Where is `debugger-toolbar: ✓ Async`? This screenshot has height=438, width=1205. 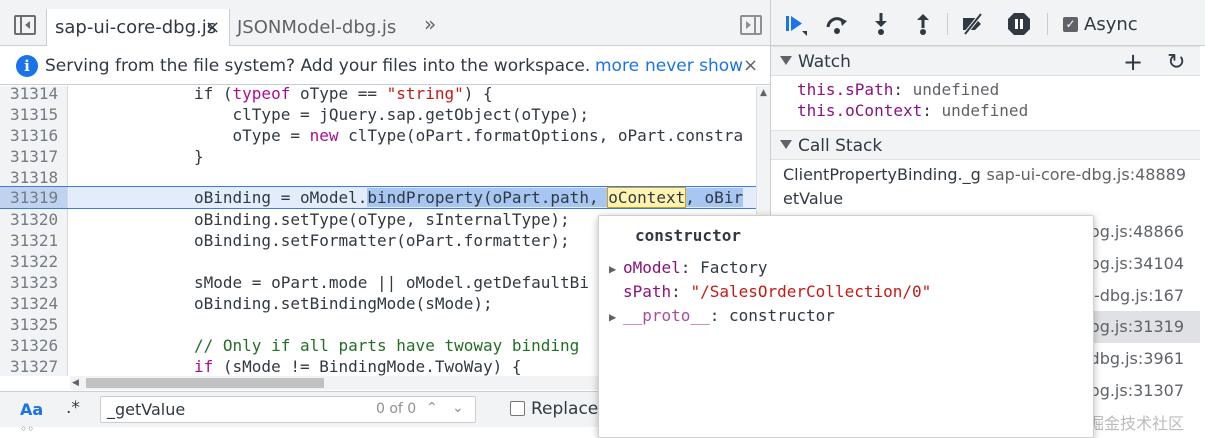
debugger-toolbar: ✓ Async is located at coordinates (988, 23).